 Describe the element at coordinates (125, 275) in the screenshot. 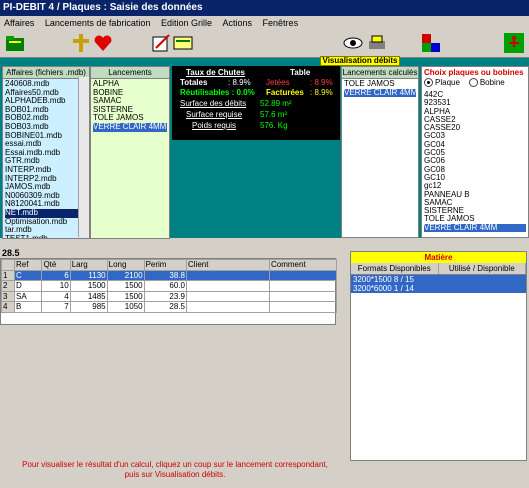

I see `grid-cell-long: 2100` at that location.